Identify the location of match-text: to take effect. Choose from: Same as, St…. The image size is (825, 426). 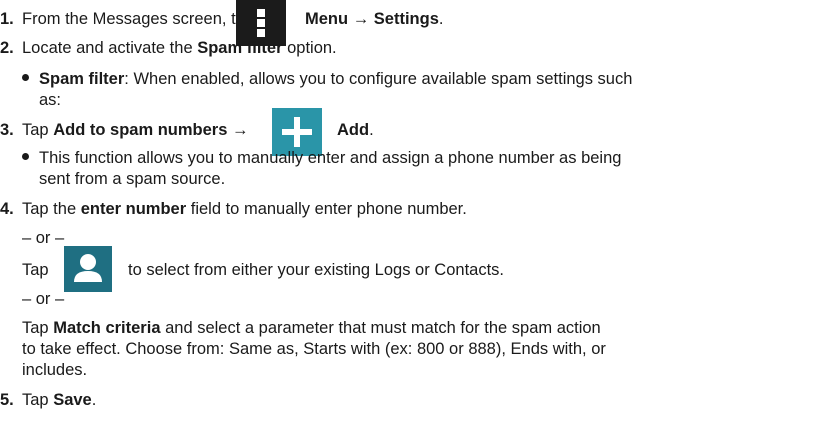
(314, 349).